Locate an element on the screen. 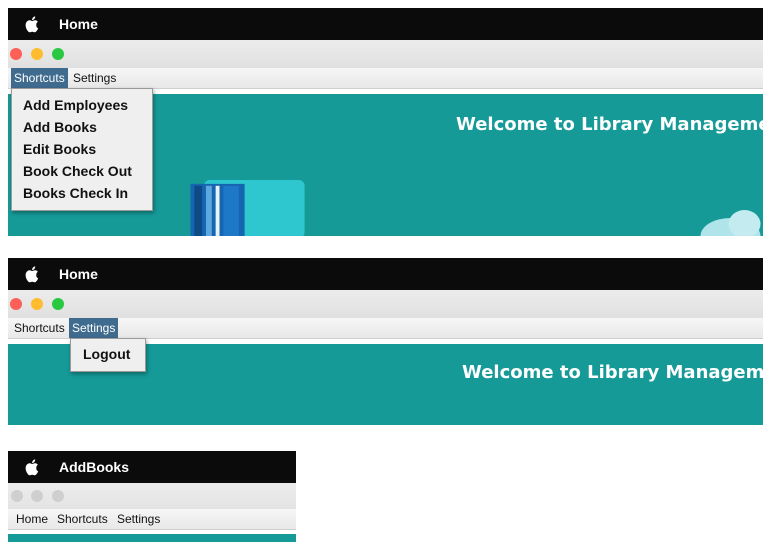 The height and width of the screenshot is (542, 765). welcome-heading: Welcome to Library Managem is located at coordinates (612, 372).